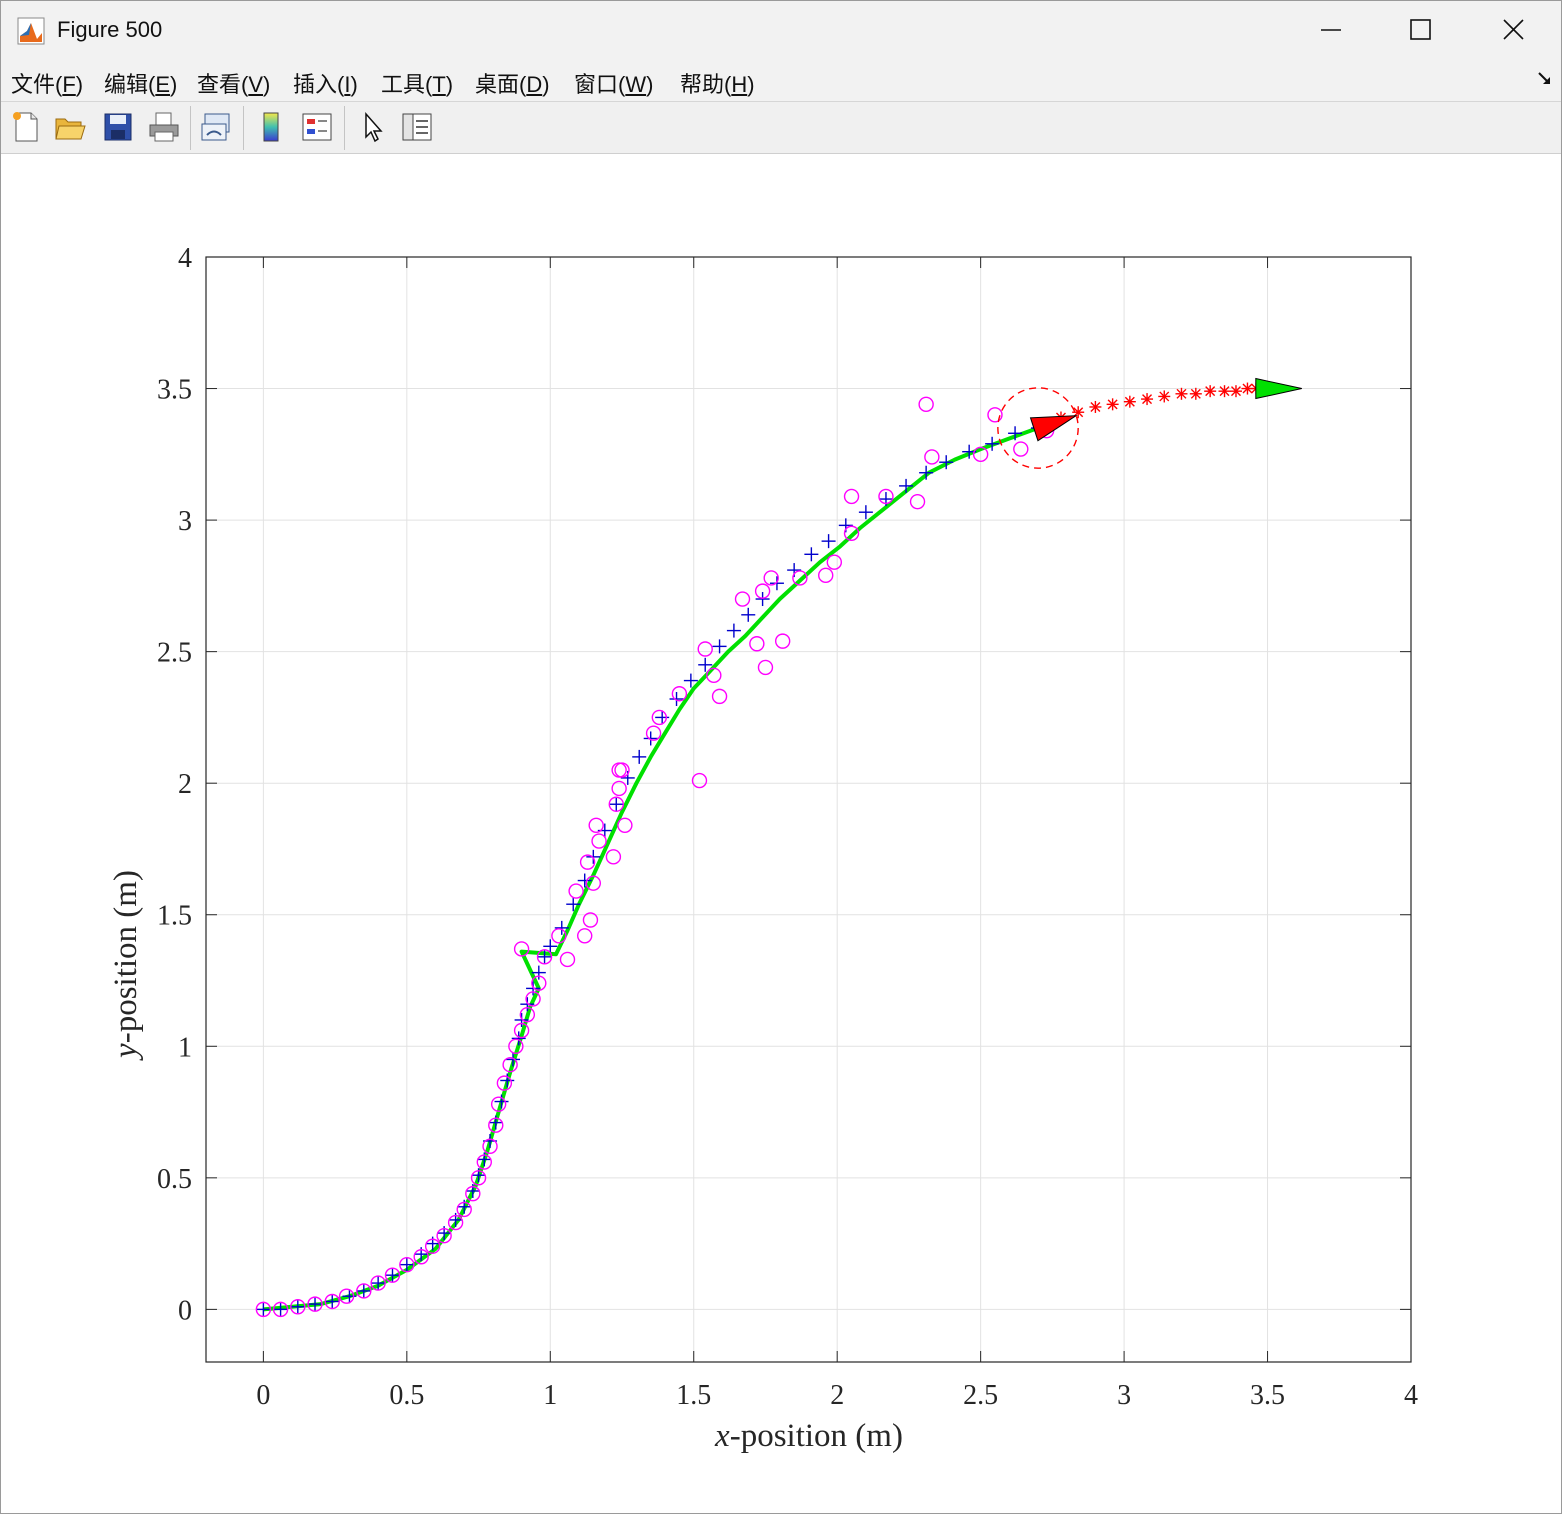  What do you see at coordinates (164, 127) in the screenshot?
I see `print-icon` at bounding box center [164, 127].